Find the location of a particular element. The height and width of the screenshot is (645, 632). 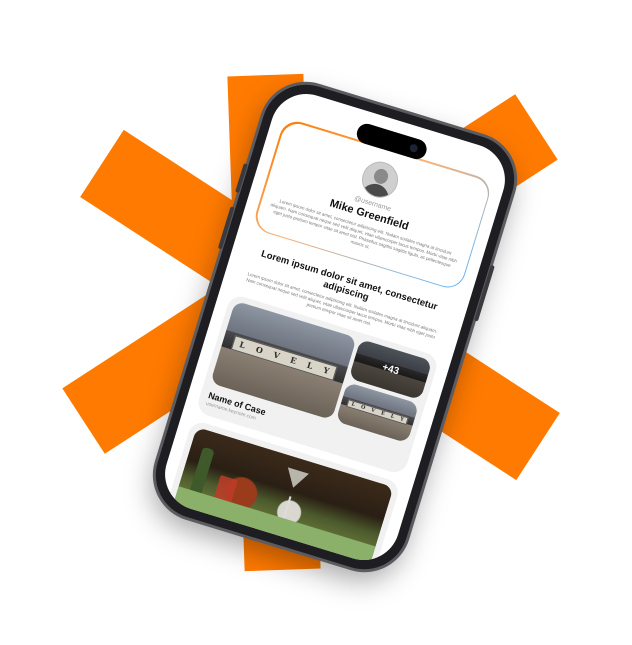

martini-stem is located at coordinates (287, 507).